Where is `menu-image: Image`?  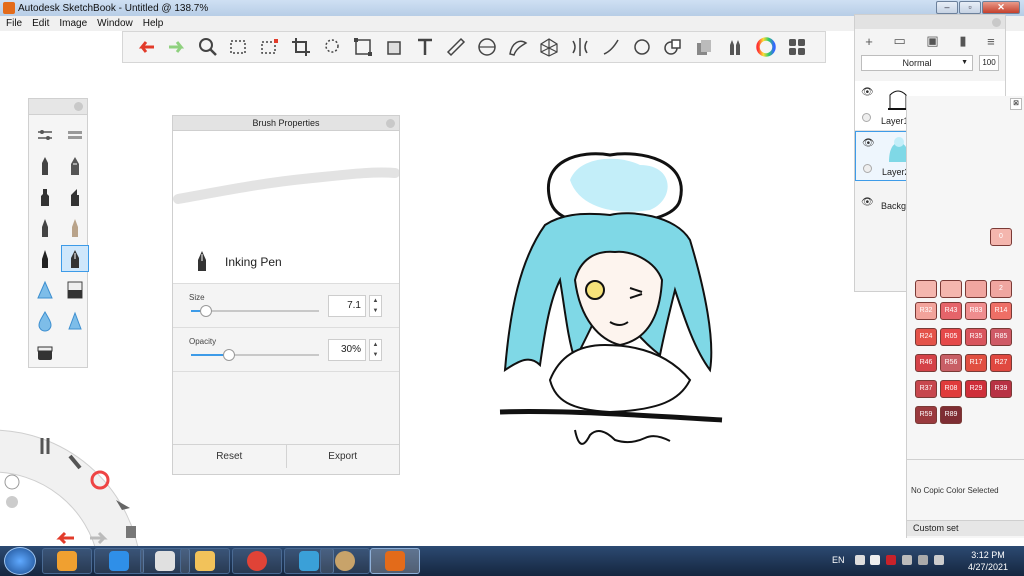 menu-image: Image is located at coordinates (73, 23).